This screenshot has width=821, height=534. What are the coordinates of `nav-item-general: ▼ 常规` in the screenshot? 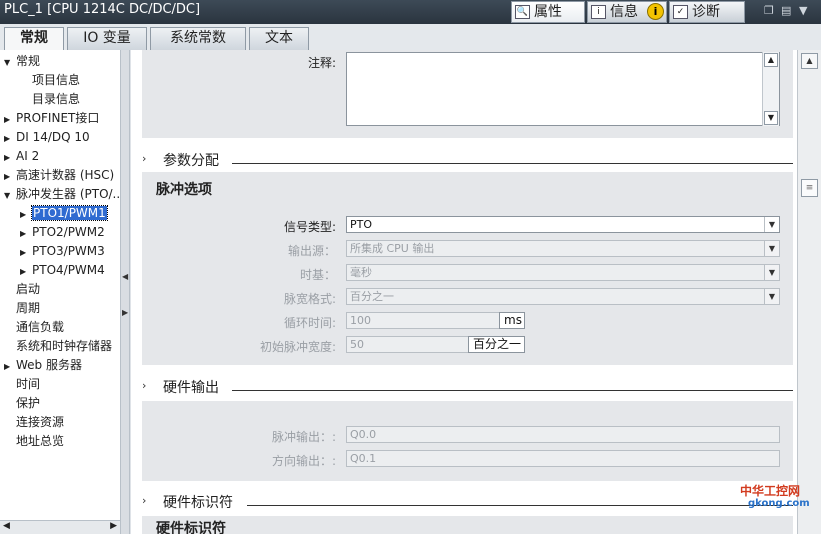 It's located at (22, 61).